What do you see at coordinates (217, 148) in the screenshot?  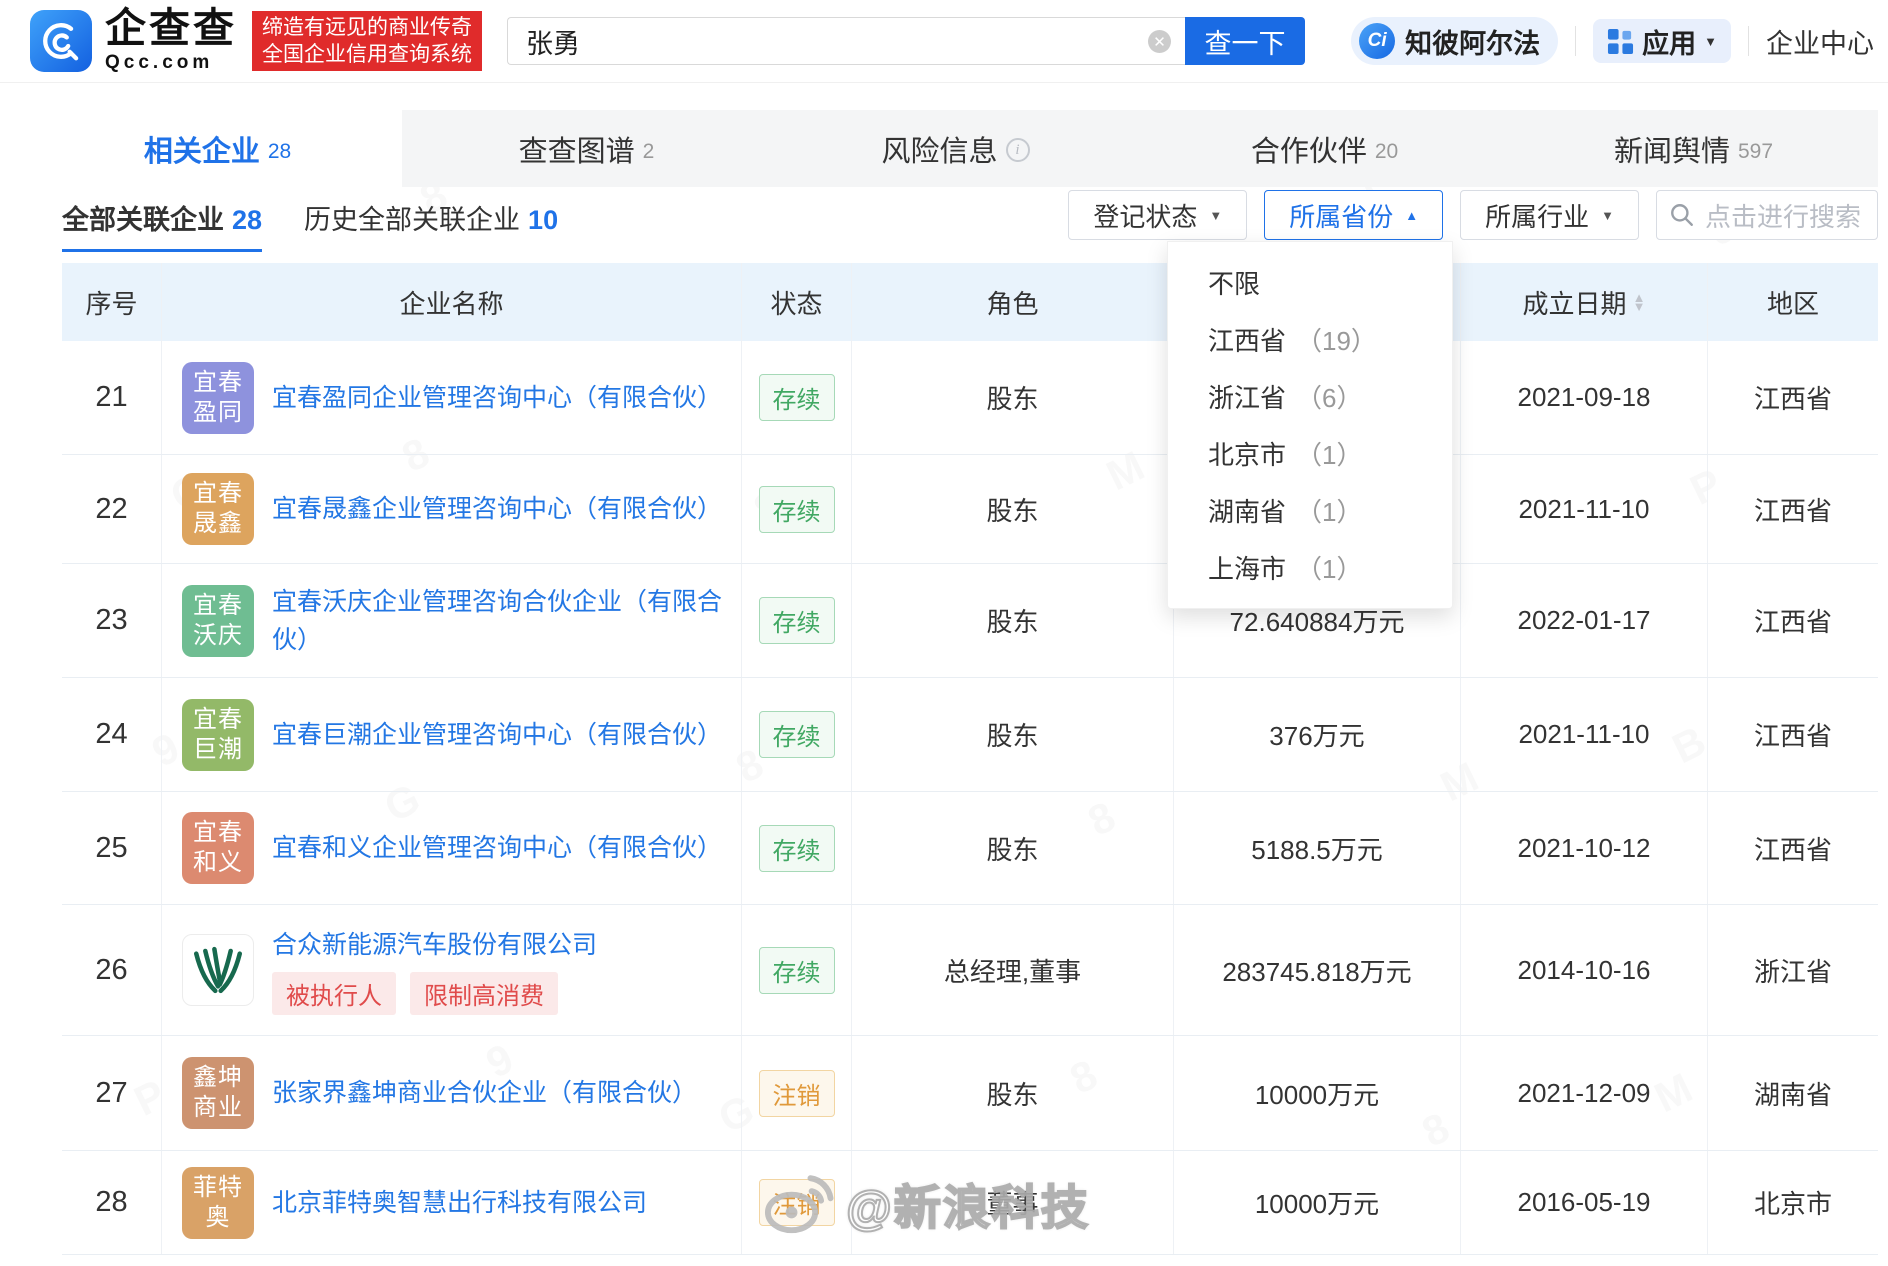 I see `tab-1: 相关企业 28` at bounding box center [217, 148].